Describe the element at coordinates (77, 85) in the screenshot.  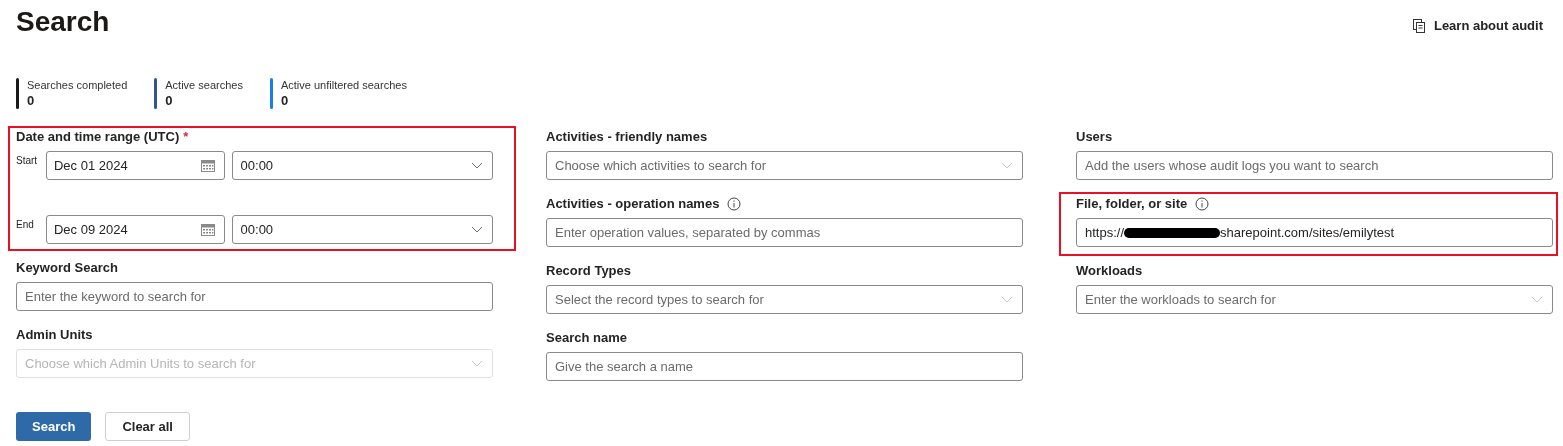
I see `stat-label: Searches completed` at that location.